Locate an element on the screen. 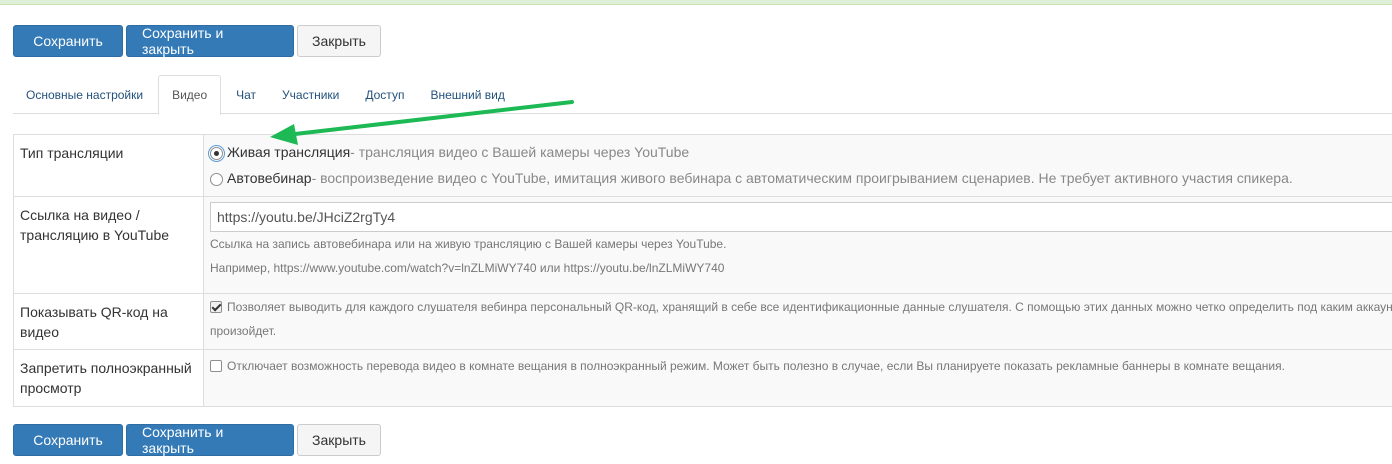 Image resolution: width=1392 pixels, height=464 pixels. save-and-close-button-bottom: Сохранить и закрыть is located at coordinates (210, 440).